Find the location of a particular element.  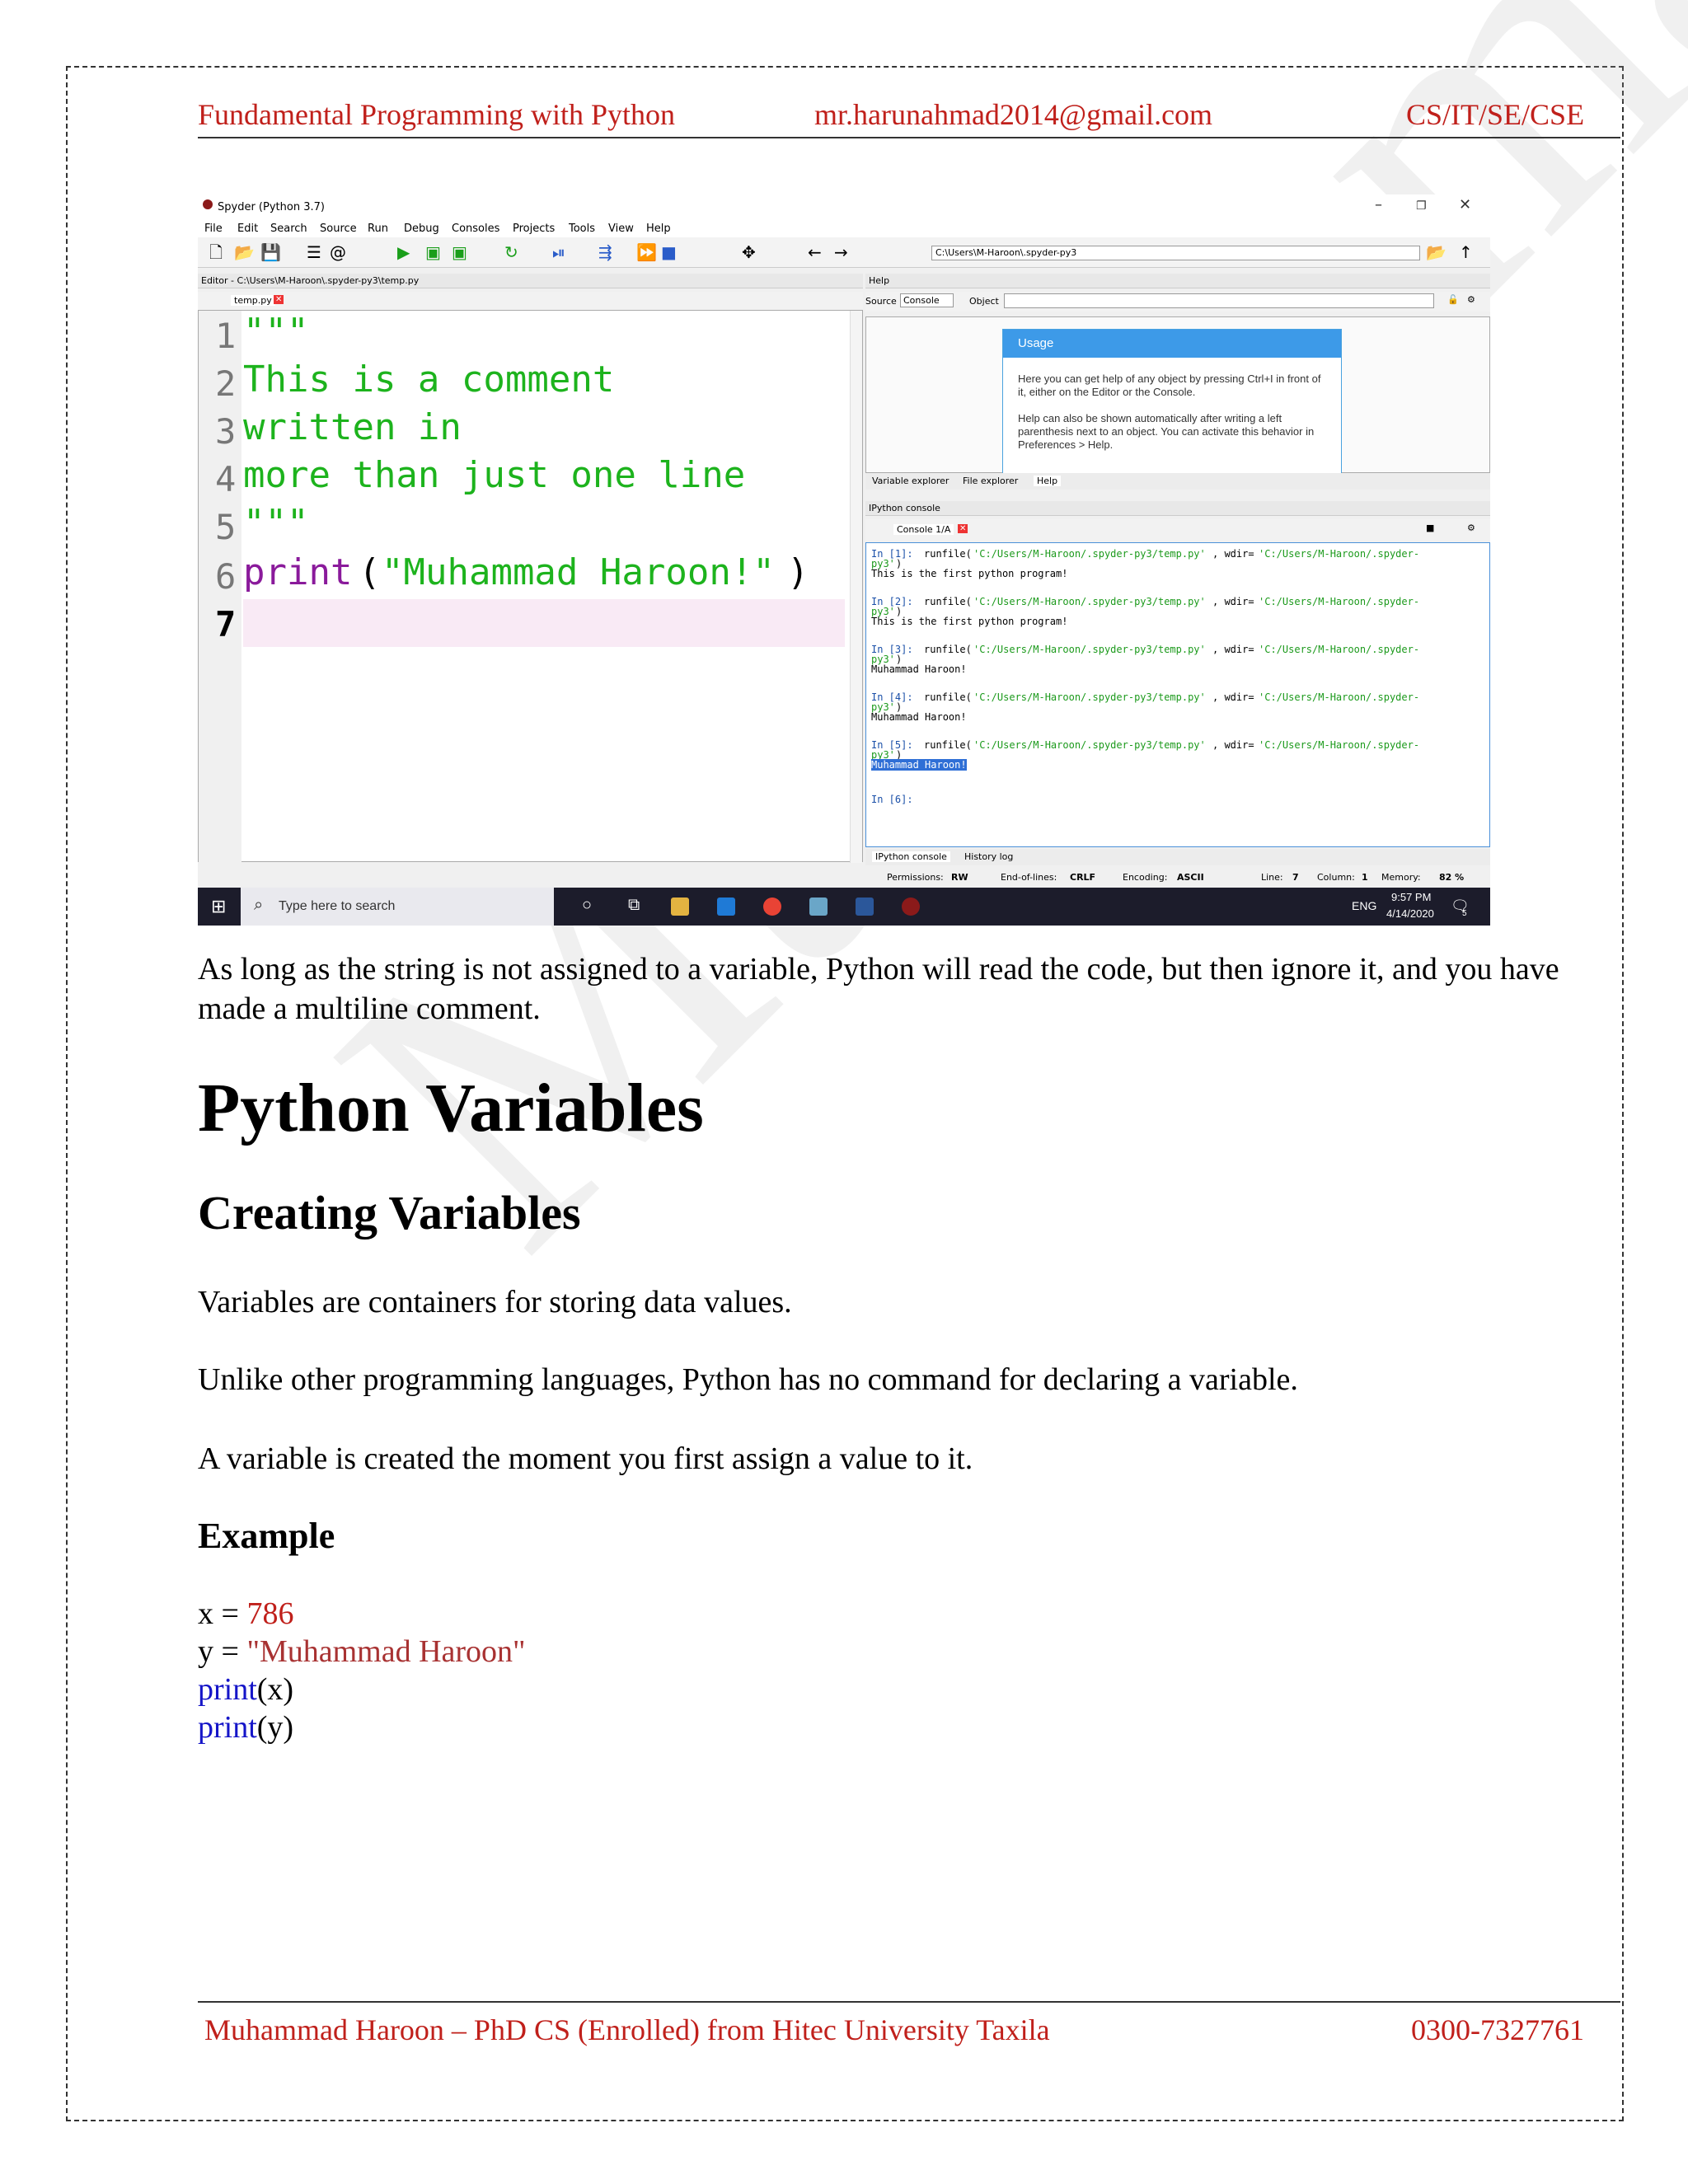

back-arrow-icon: ← is located at coordinates (815, 252).